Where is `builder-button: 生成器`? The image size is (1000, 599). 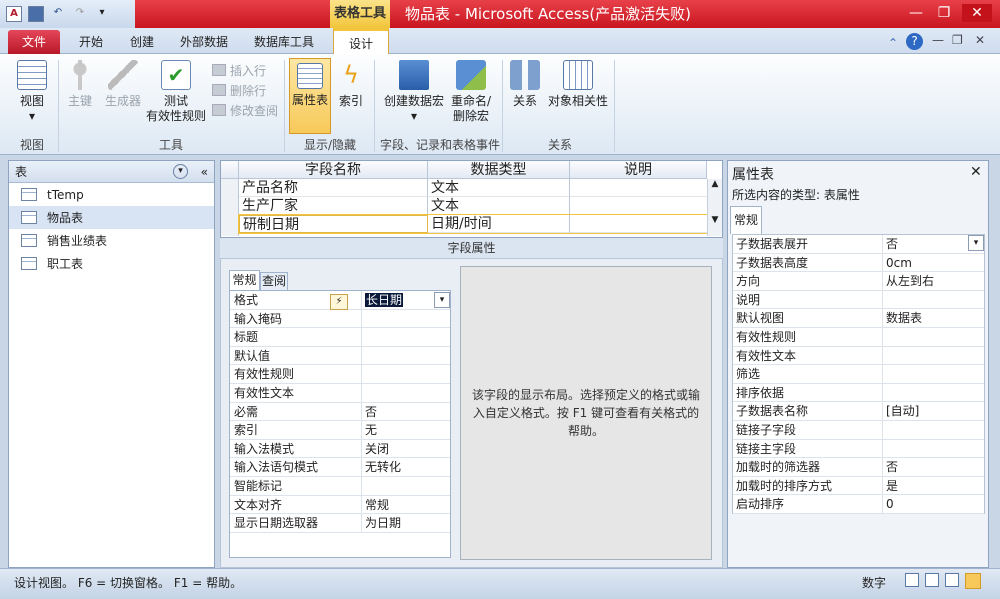
builder-button: 生成器 is located at coordinates (123, 84).